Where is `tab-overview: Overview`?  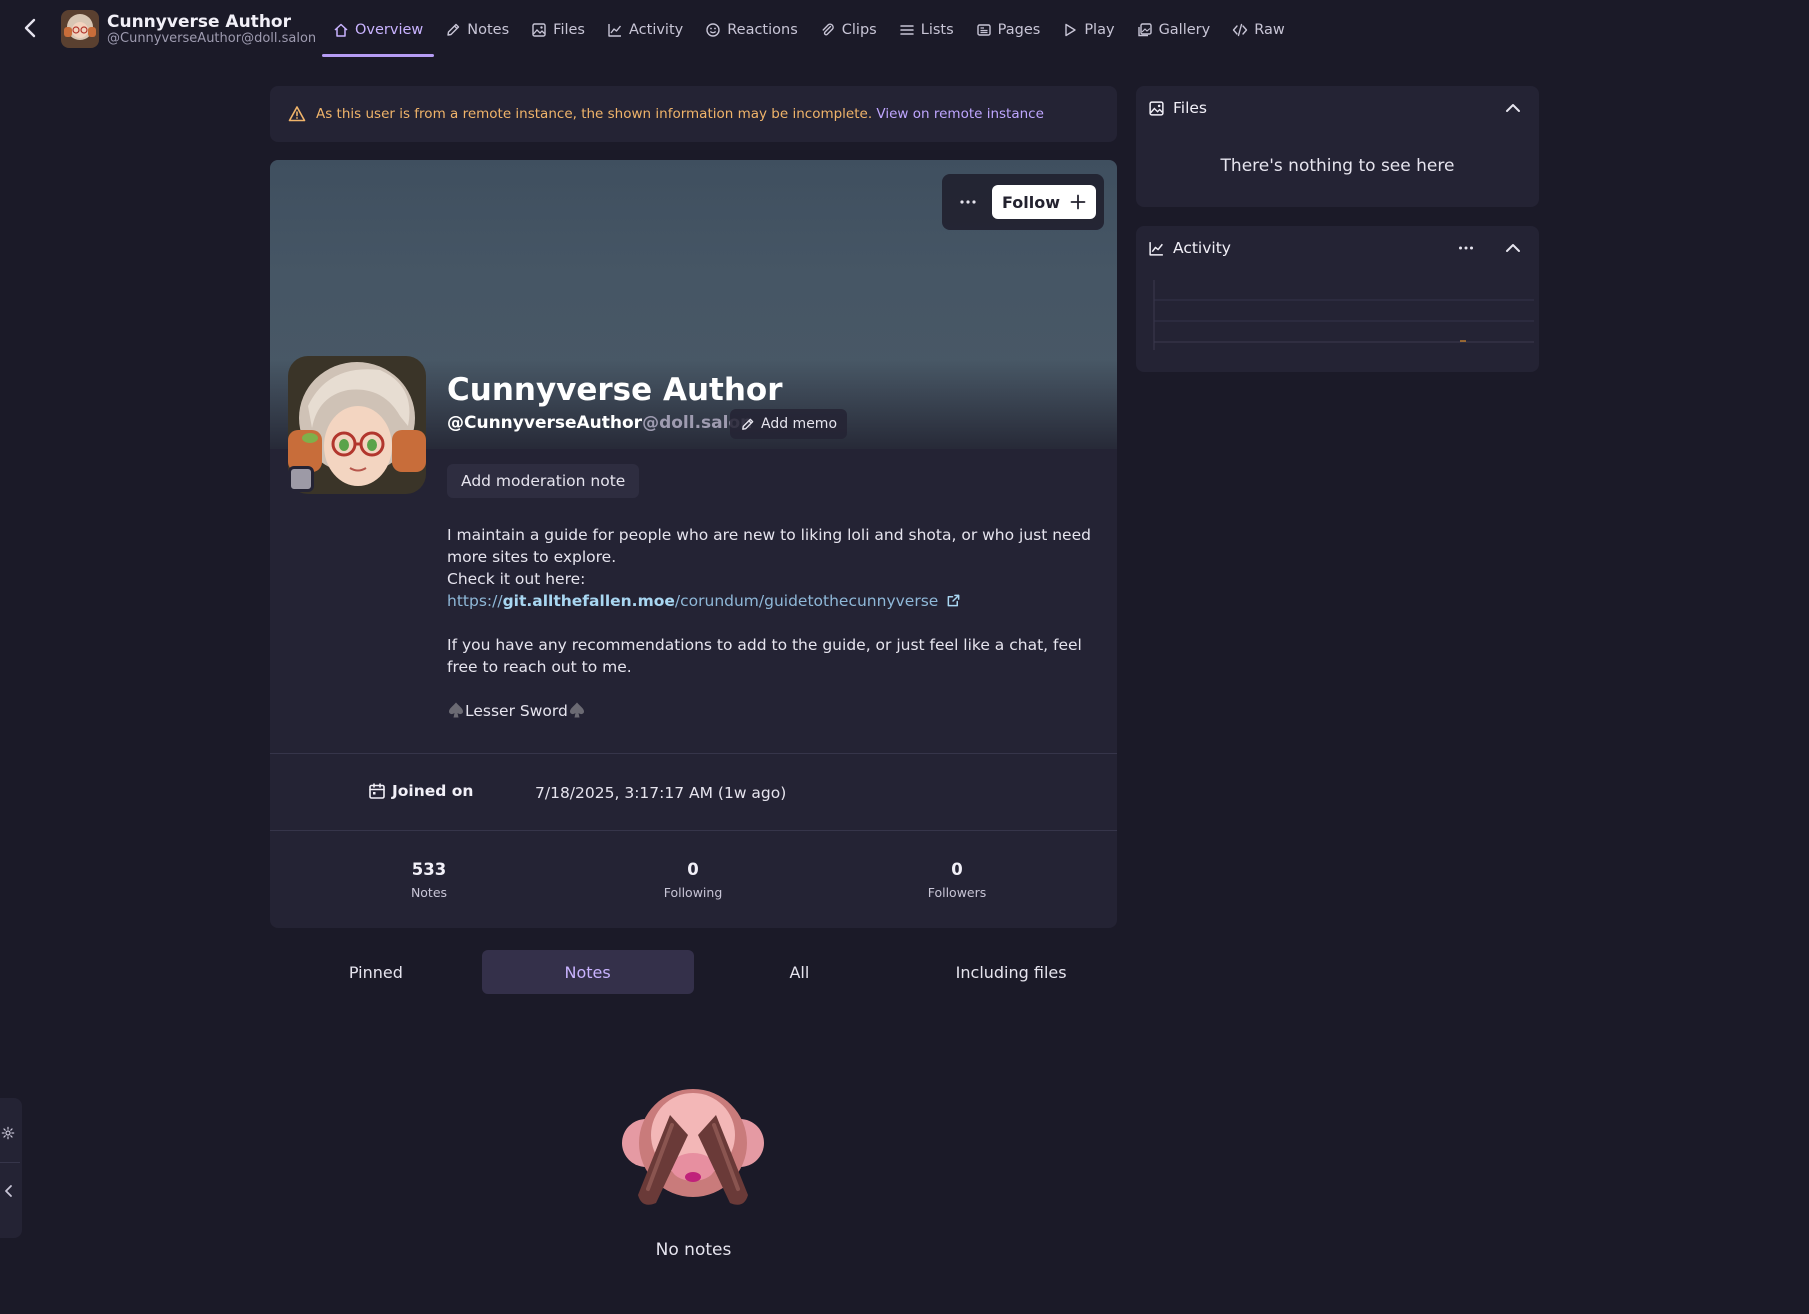 tab-overview: Overview is located at coordinates (378, 30).